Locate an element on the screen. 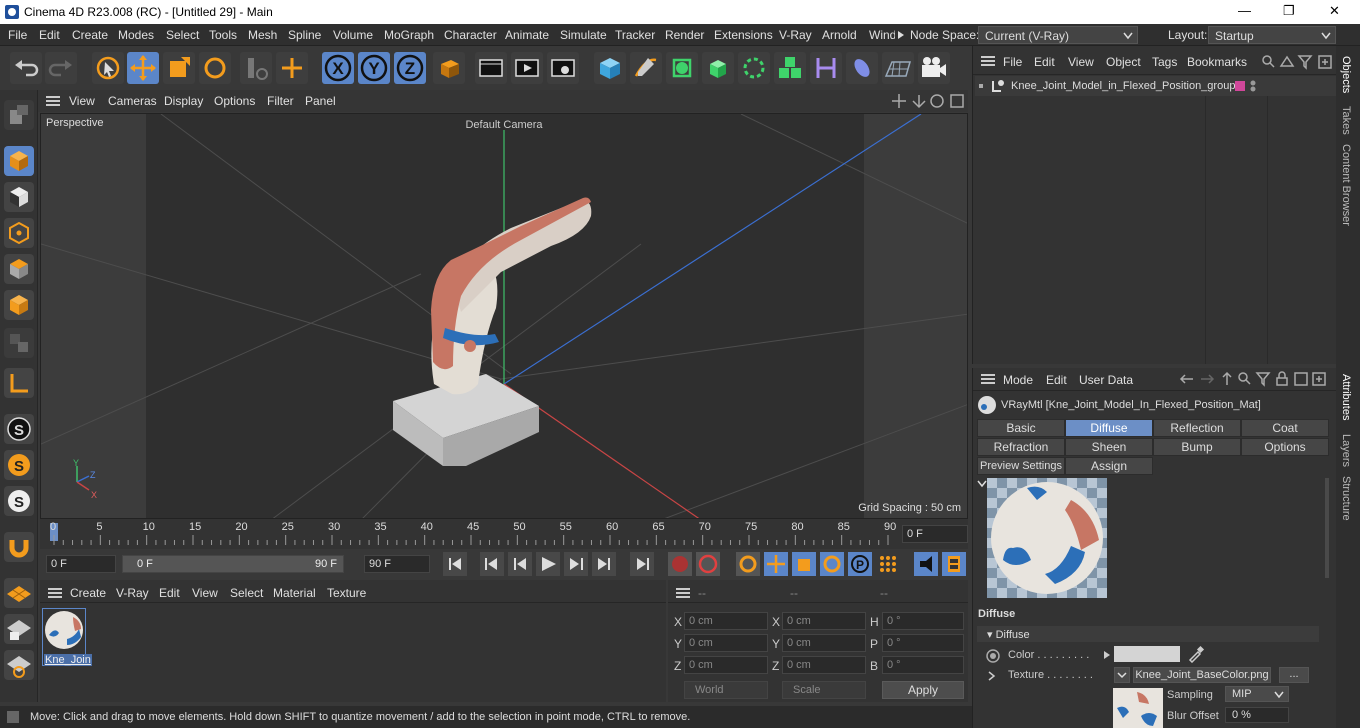 This screenshot has width=1360, height=728. floor-object-icon is located at coordinates (898, 68).